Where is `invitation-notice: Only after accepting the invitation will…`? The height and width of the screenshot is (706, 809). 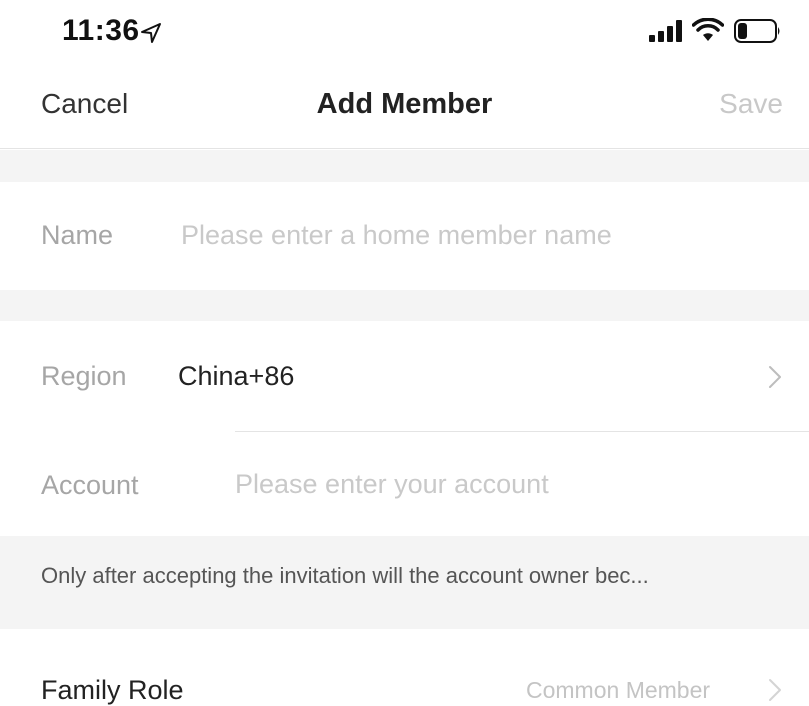 invitation-notice: Only after accepting the invitation will… is located at coordinates (404, 582).